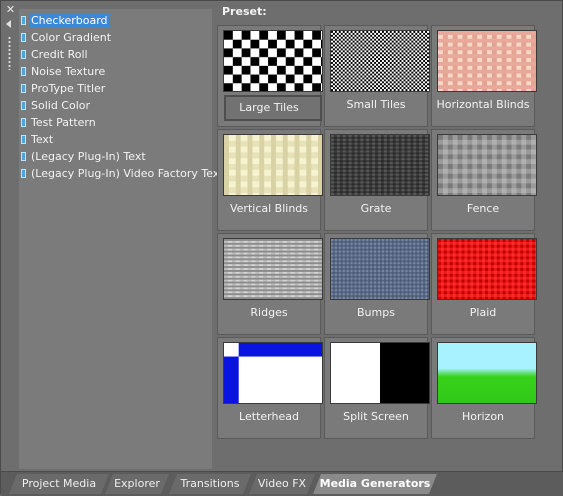  I want to click on preset-label: Split Screen, so click(376, 416).